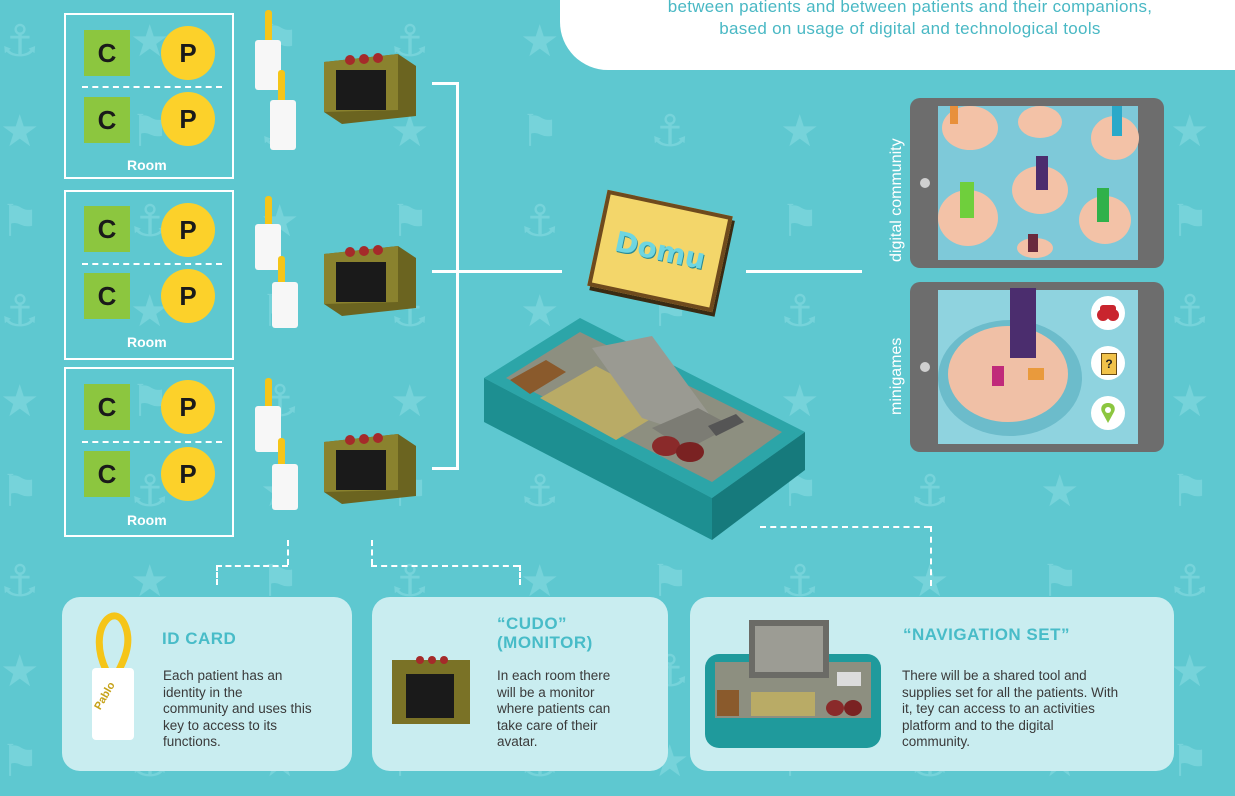  Describe the element at coordinates (660, 250) in the screenshot. I see `domu-logo-text: Domu` at that location.